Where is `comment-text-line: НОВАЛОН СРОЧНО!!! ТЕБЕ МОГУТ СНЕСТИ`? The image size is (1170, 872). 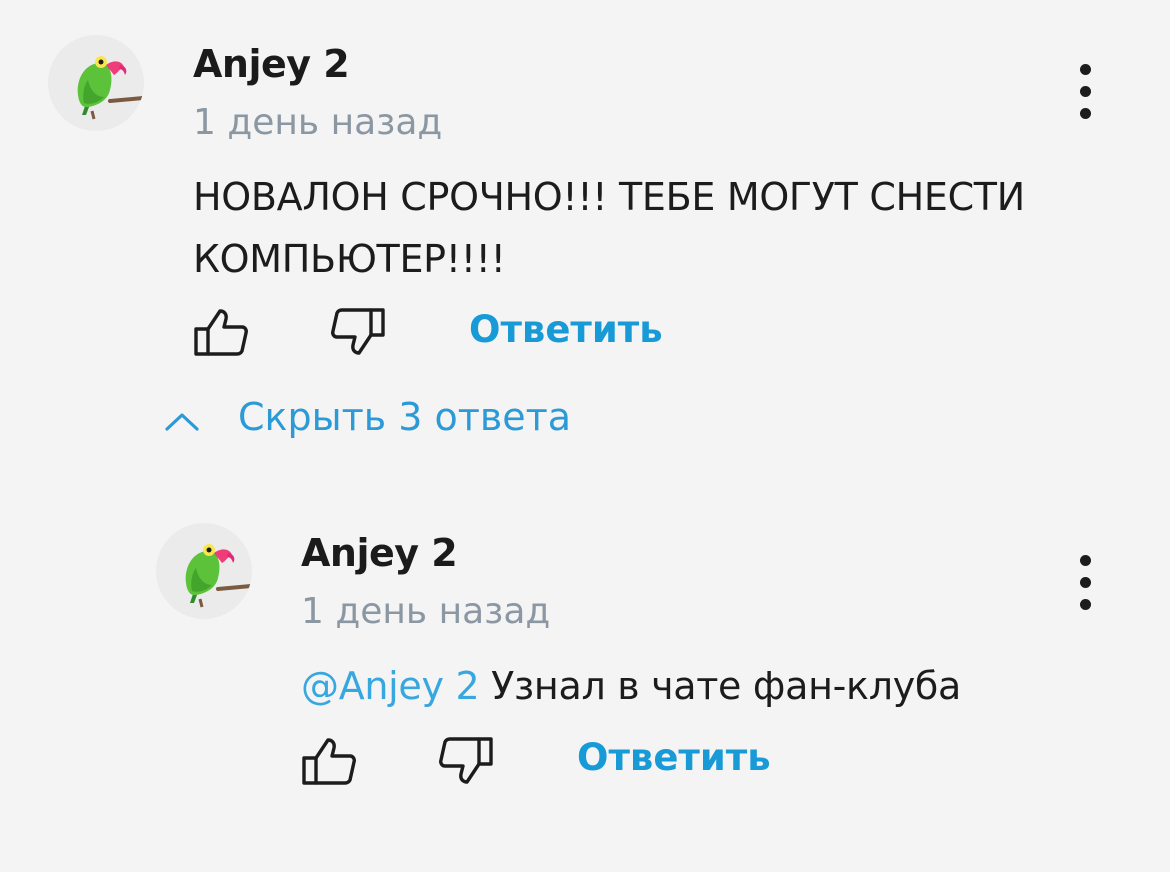 comment-text-line: НОВАЛОН СРОЧНО!!! ТЕБЕ МОГУТ СНЕСТИ is located at coordinates (609, 197).